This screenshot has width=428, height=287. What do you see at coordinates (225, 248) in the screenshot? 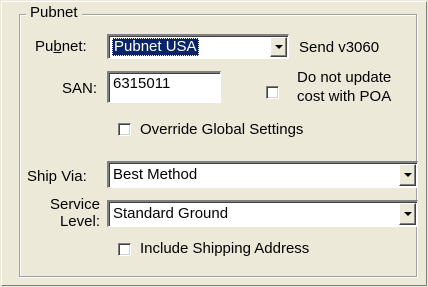
I see `include-shipping-label: Include Shipping Address` at bounding box center [225, 248].